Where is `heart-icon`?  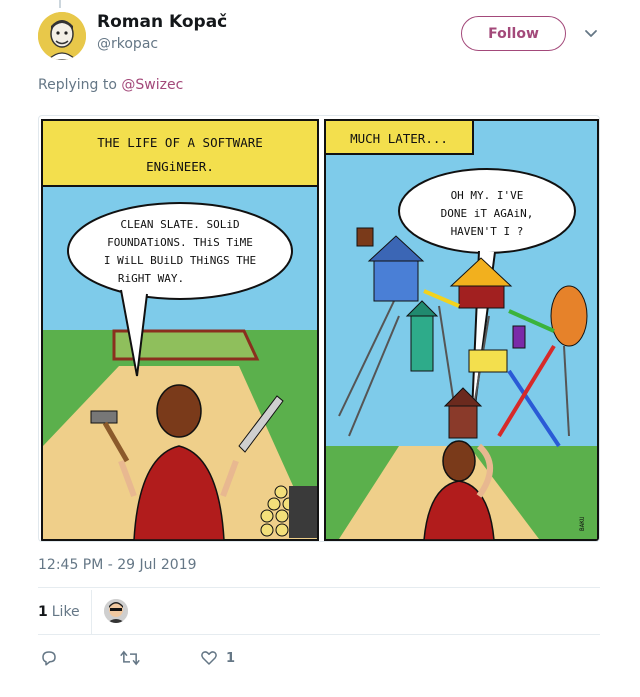 heart-icon is located at coordinates (209, 658).